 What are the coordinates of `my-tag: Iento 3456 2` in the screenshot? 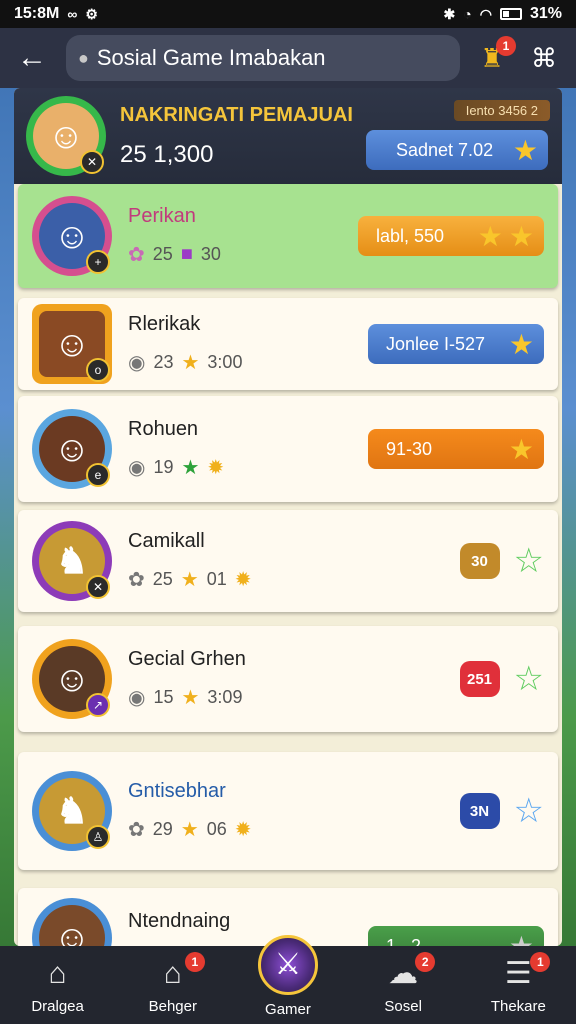 It's located at (501, 110).